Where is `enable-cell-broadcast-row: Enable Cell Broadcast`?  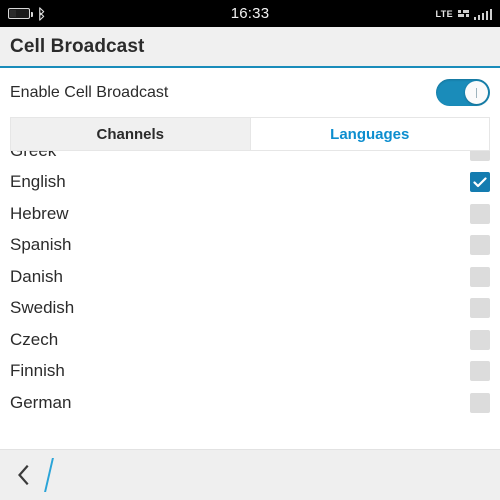 enable-cell-broadcast-row: Enable Cell Broadcast is located at coordinates (250, 92).